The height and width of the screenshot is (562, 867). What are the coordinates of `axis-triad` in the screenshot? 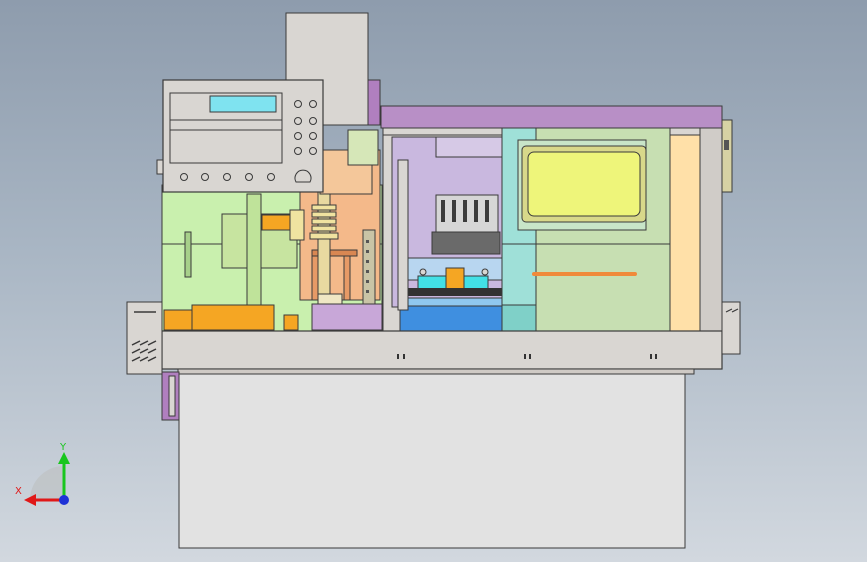 It's located at (47, 479).